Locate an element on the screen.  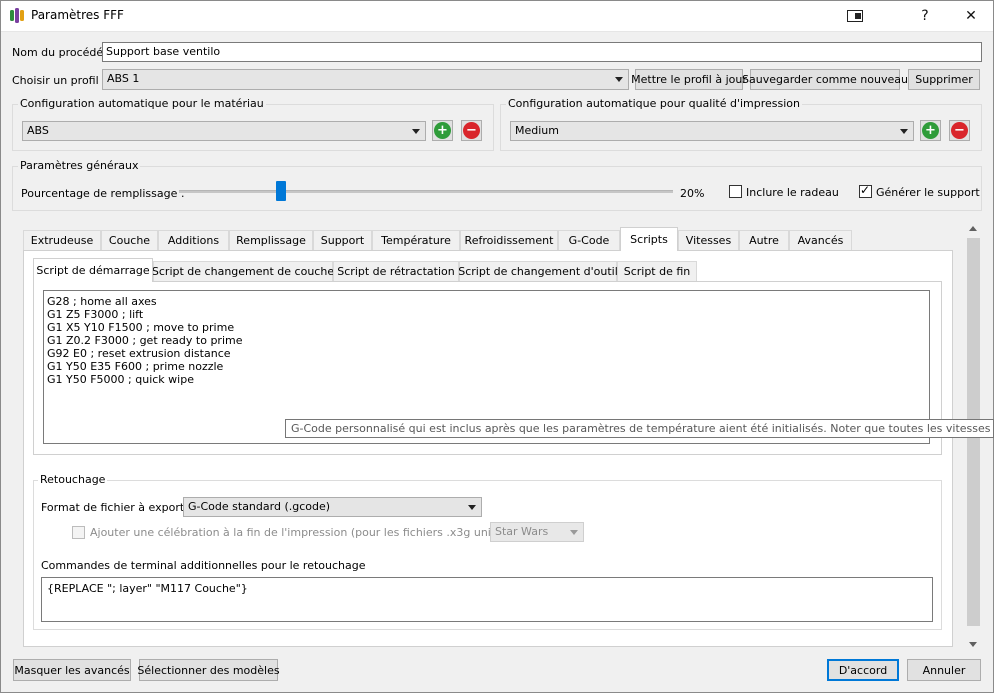
infill-label: Pourcentage de remplissage : is located at coordinates (103, 193).